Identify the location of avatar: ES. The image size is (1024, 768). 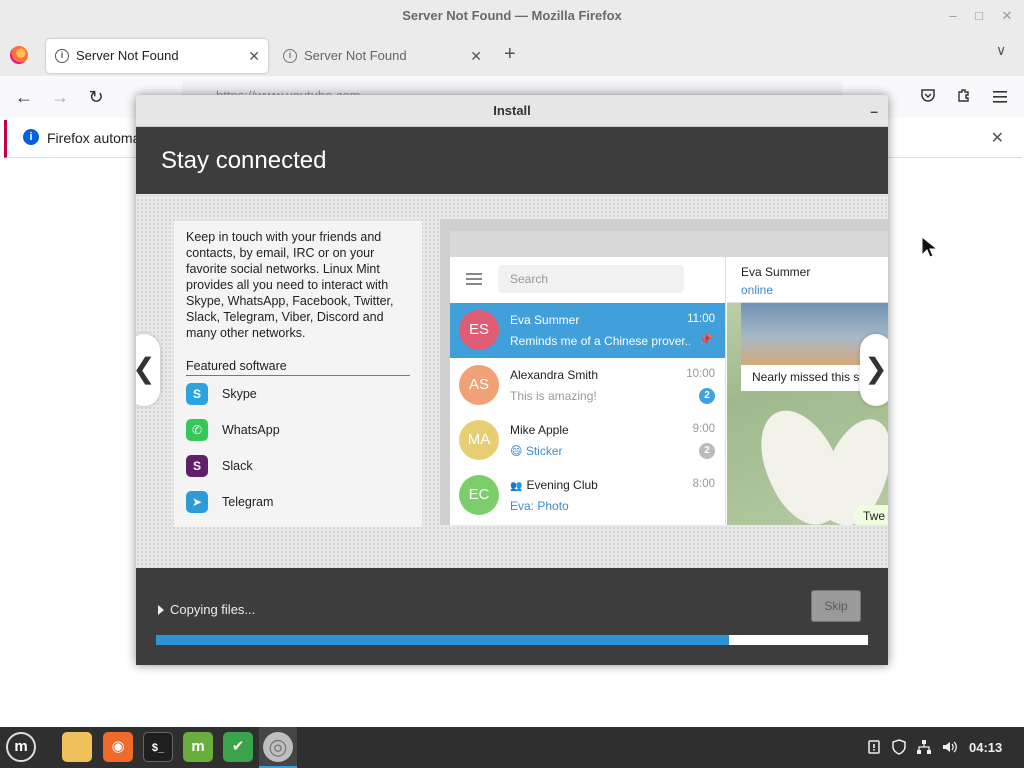
(479, 330).